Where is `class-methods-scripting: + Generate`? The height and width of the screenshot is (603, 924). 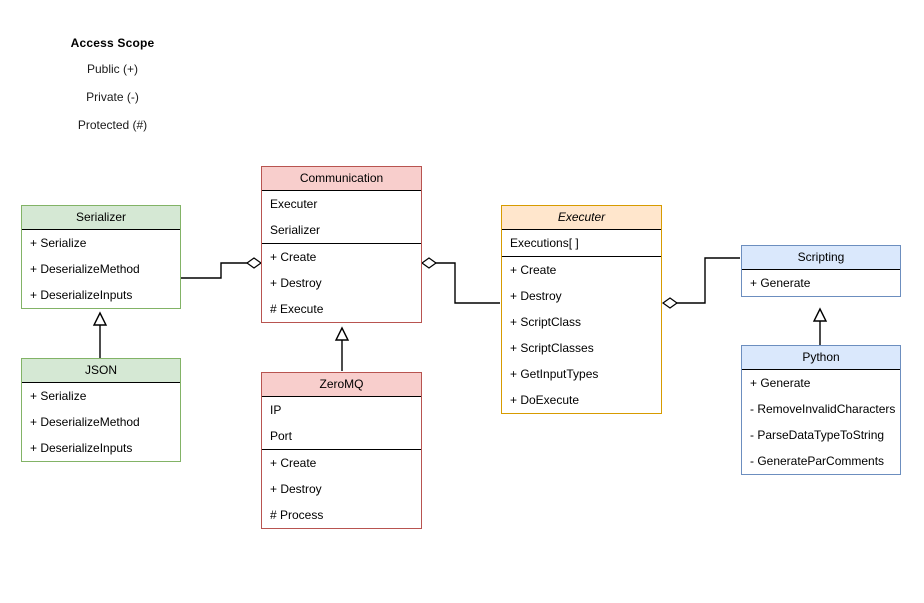
class-methods-scripting: + Generate is located at coordinates (821, 283).